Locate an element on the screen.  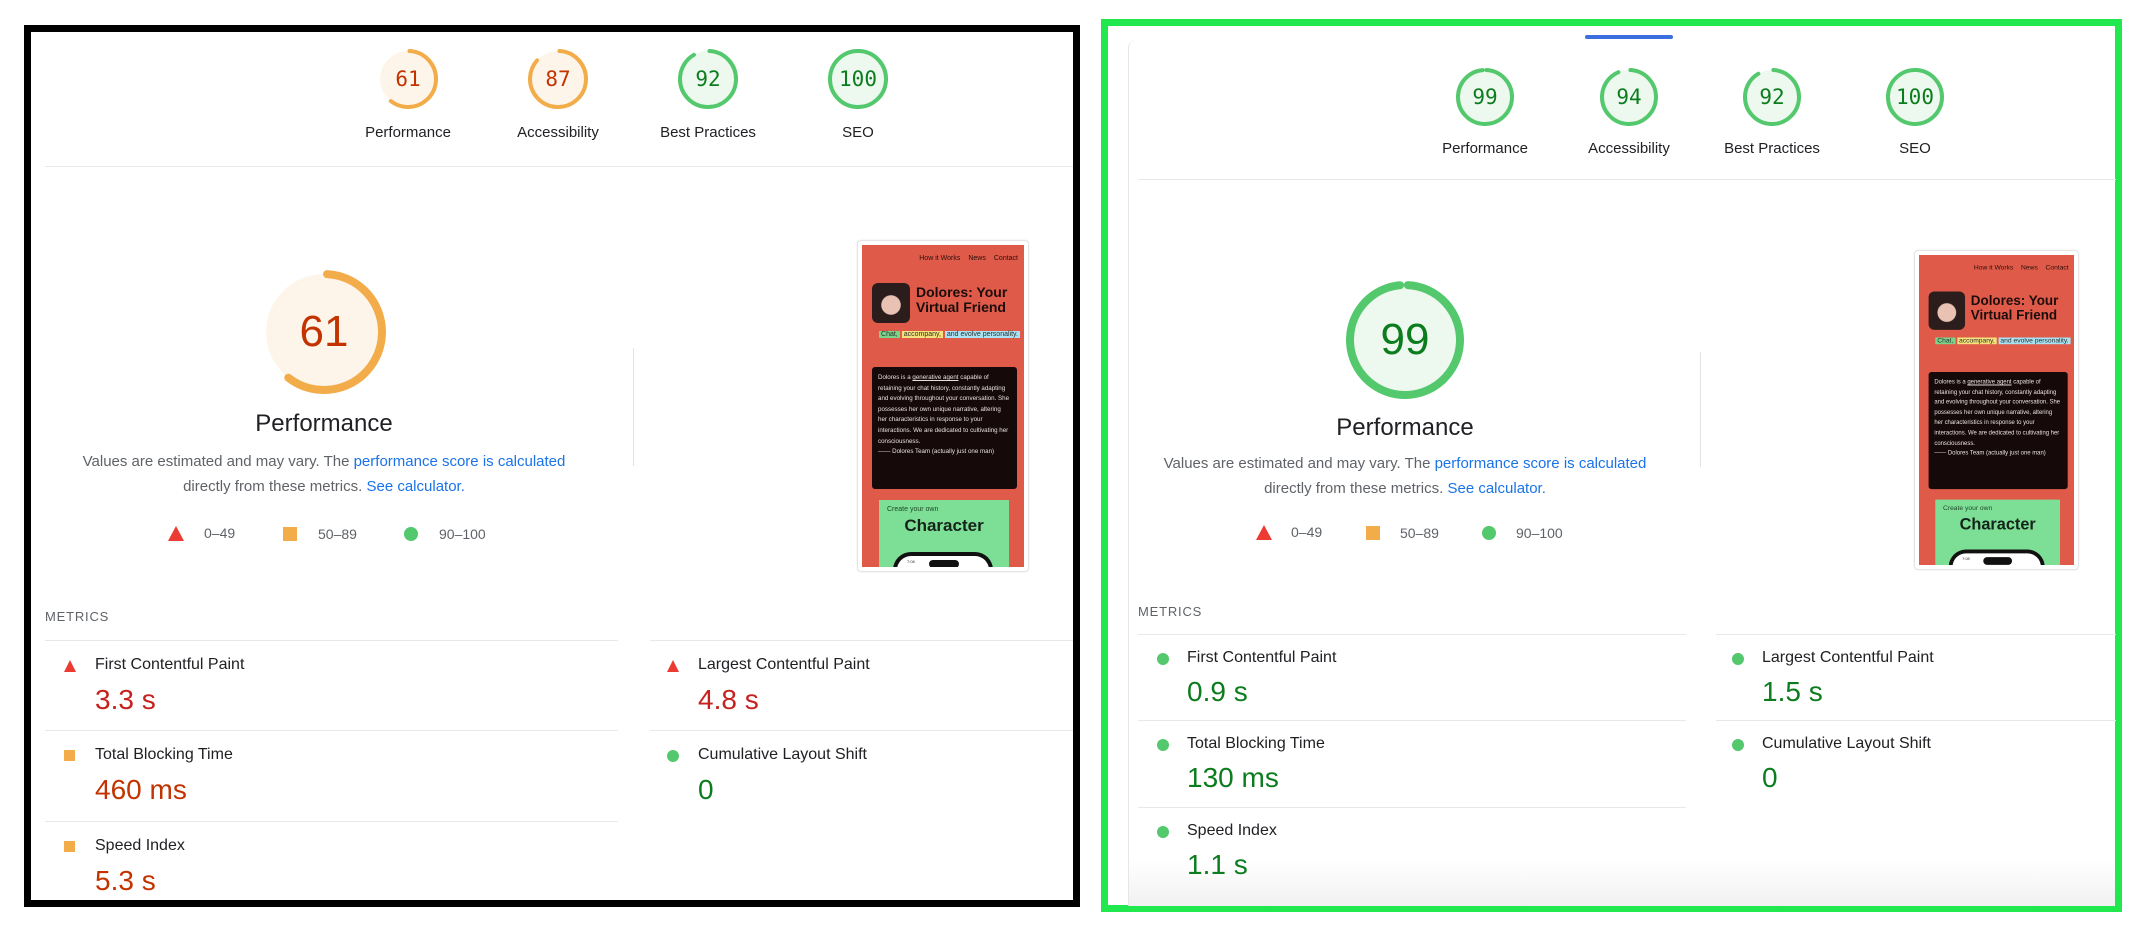
metric-value: 1.1 s is located at coordinates (1217, 864).